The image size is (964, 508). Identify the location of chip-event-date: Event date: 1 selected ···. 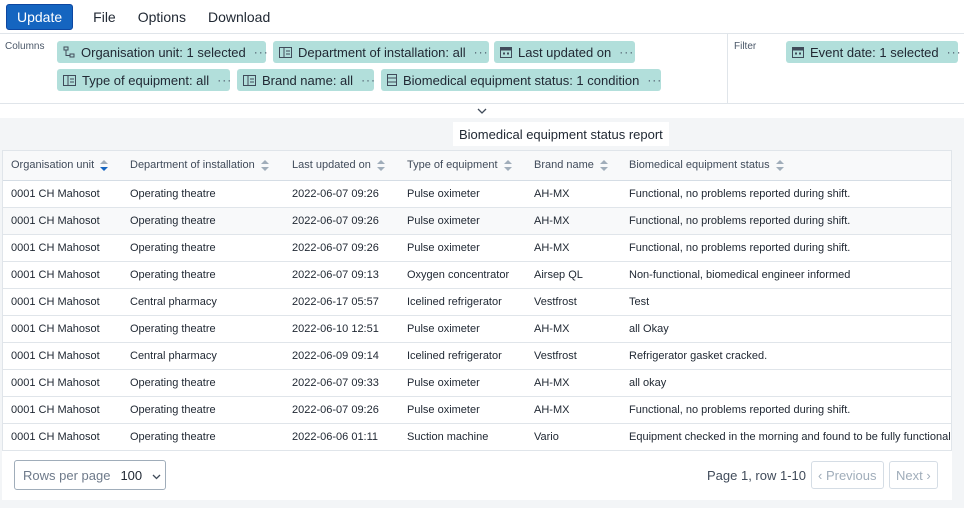
(873, 52).